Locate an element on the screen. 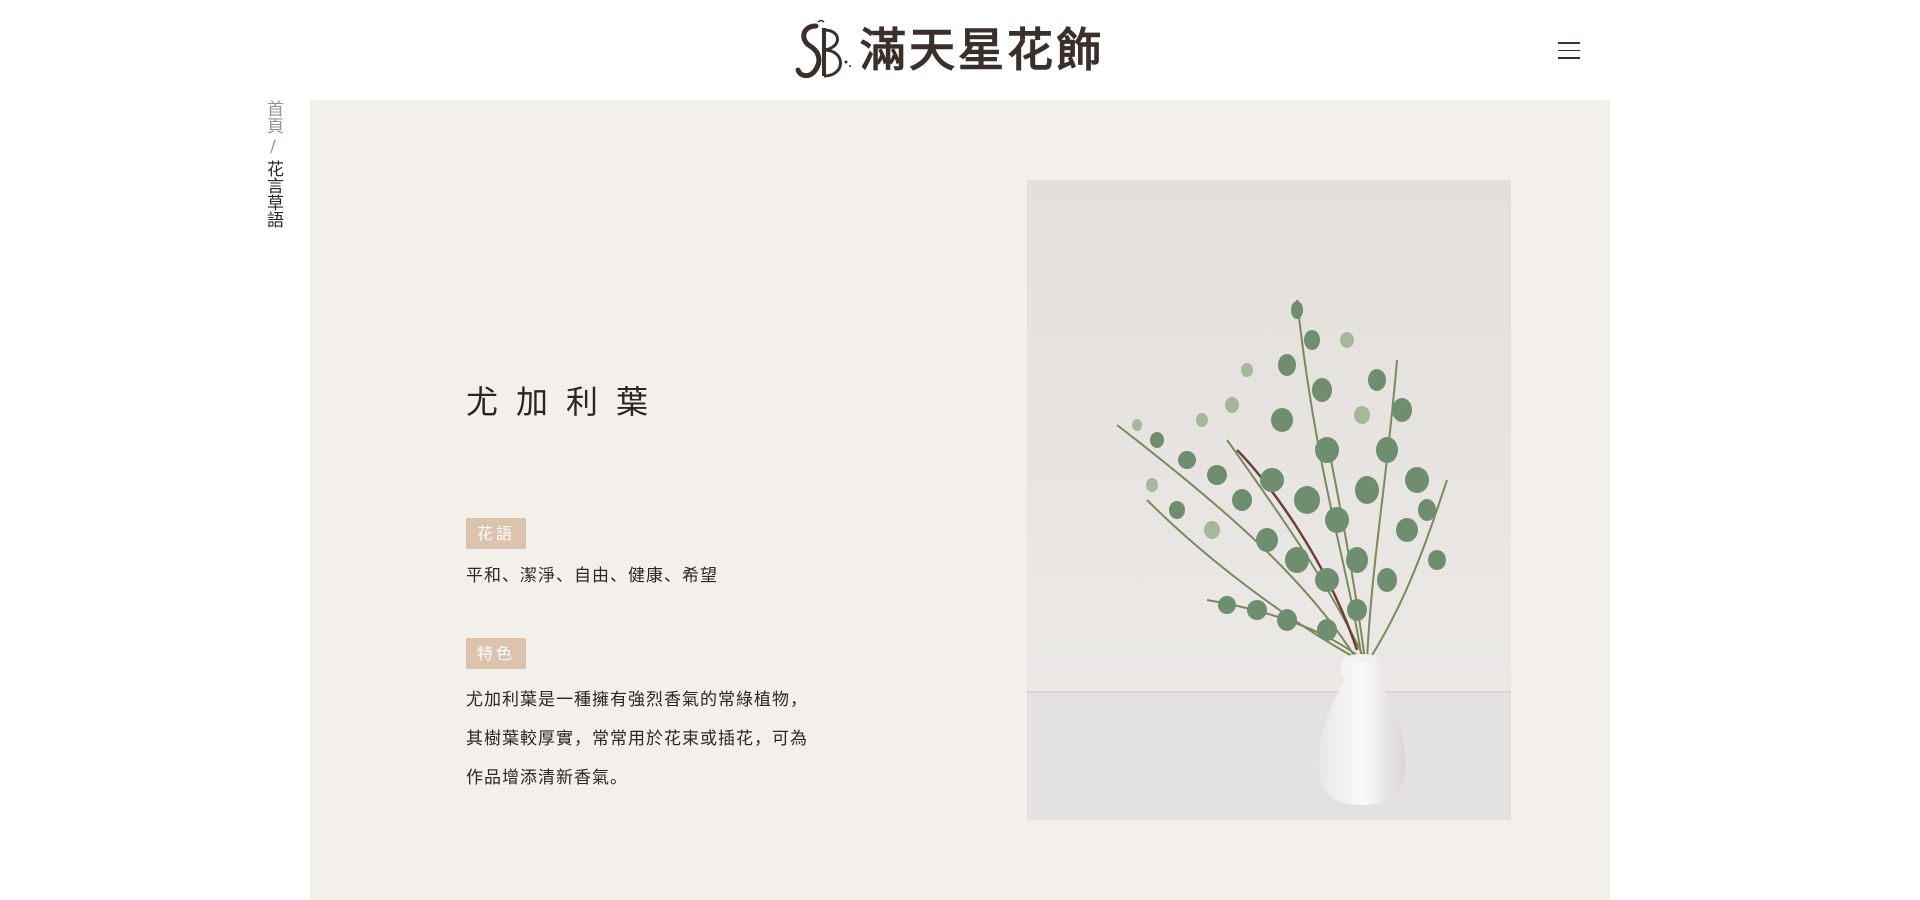 The width and height of the screenshot is (1920, 900). site-header: 滿天星花飾 is located at coordinates (960, 50).